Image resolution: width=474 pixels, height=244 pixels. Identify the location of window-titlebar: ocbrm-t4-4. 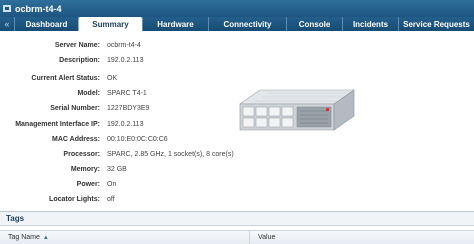
(237, 8).